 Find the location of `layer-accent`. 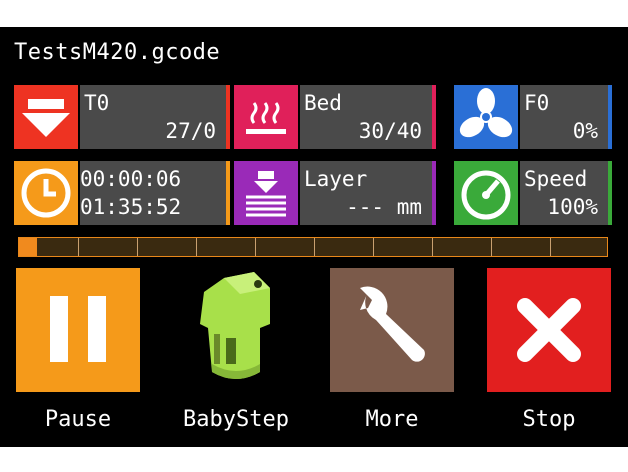

layer-accent is located at coordinates (434, 193).